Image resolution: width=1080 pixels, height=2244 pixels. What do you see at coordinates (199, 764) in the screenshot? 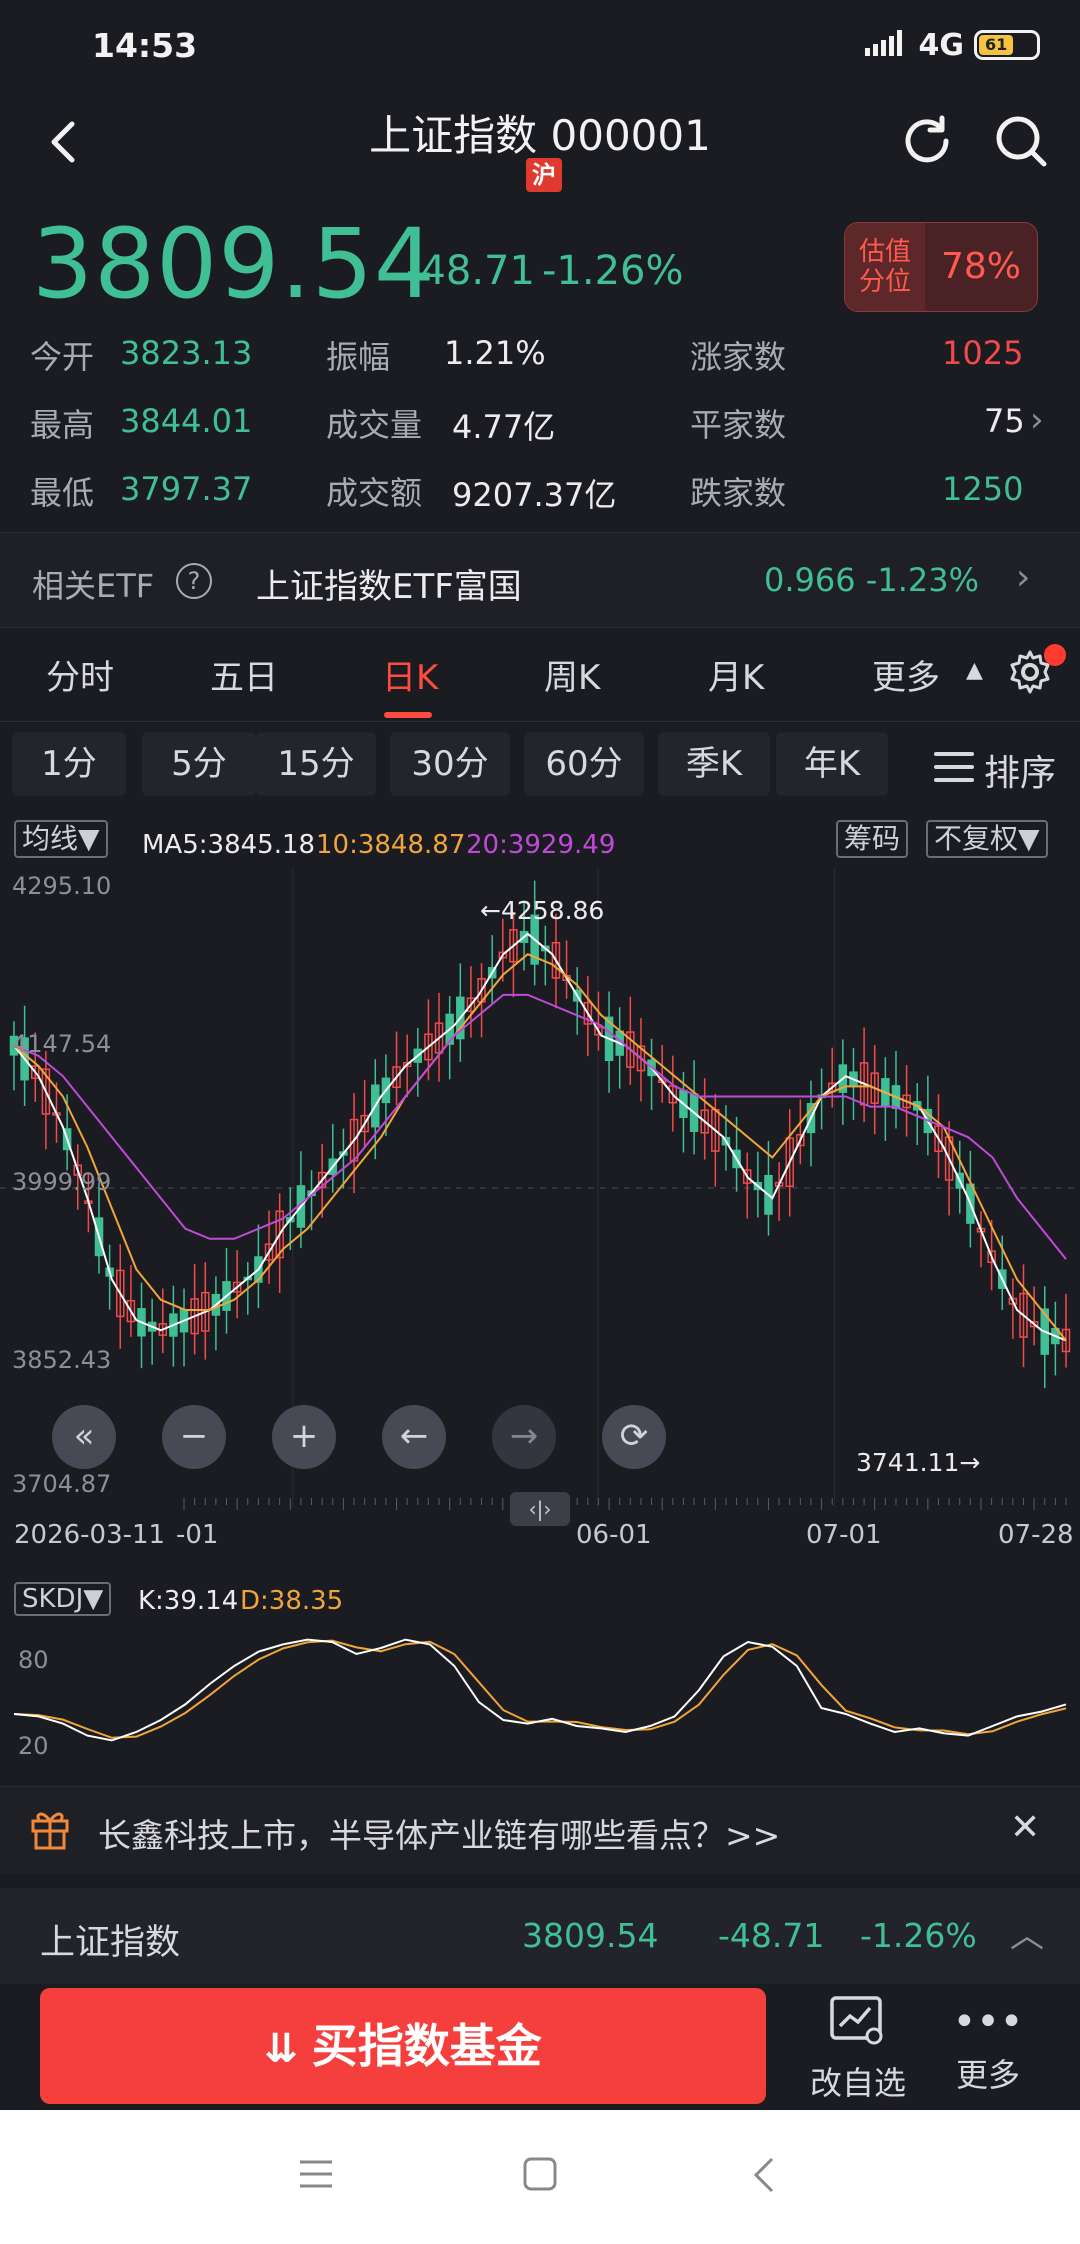
I see `interval-5min: 5分` at bounding box center [199, 764].